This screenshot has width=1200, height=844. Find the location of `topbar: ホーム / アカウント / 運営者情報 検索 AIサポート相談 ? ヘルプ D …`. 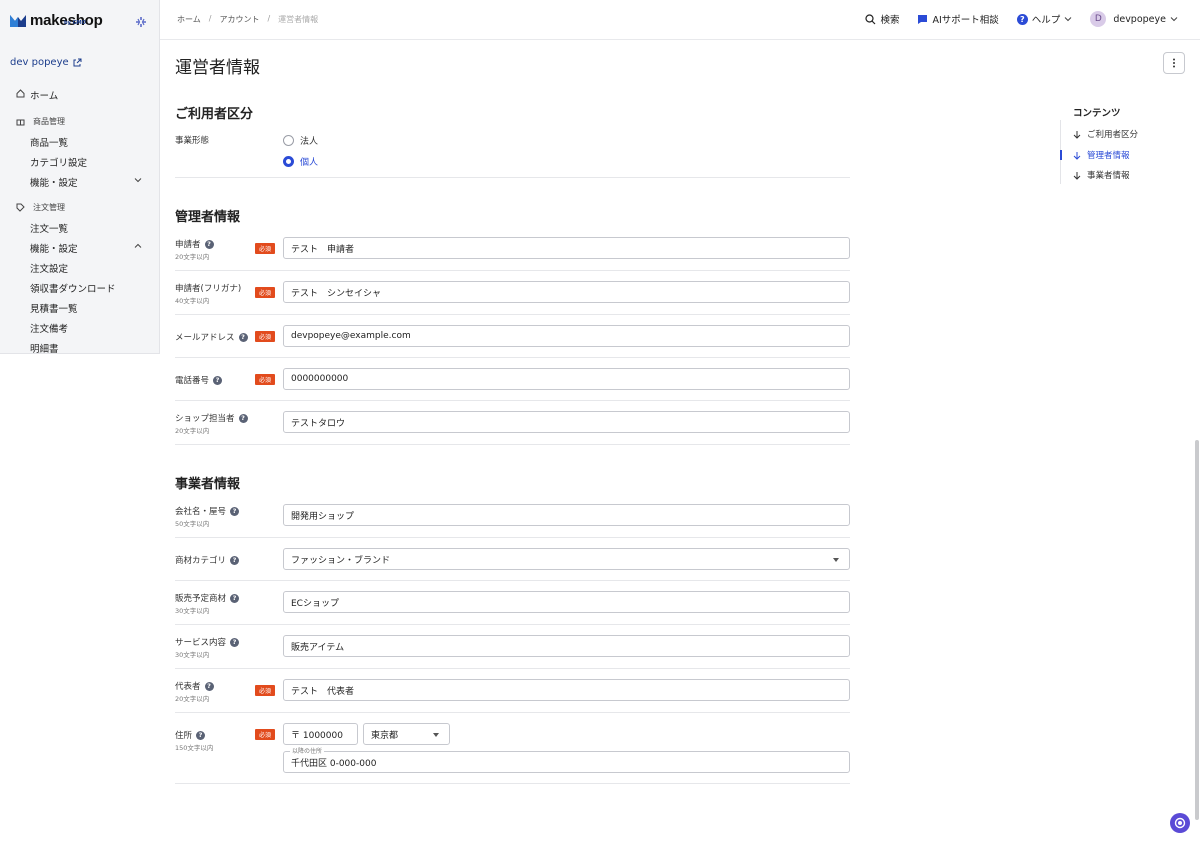

topbar: ホーム / アカウント / 運営者情報 検索 AIサポート相談 ? ヘルプ D … is located at coordinates (680, 20).